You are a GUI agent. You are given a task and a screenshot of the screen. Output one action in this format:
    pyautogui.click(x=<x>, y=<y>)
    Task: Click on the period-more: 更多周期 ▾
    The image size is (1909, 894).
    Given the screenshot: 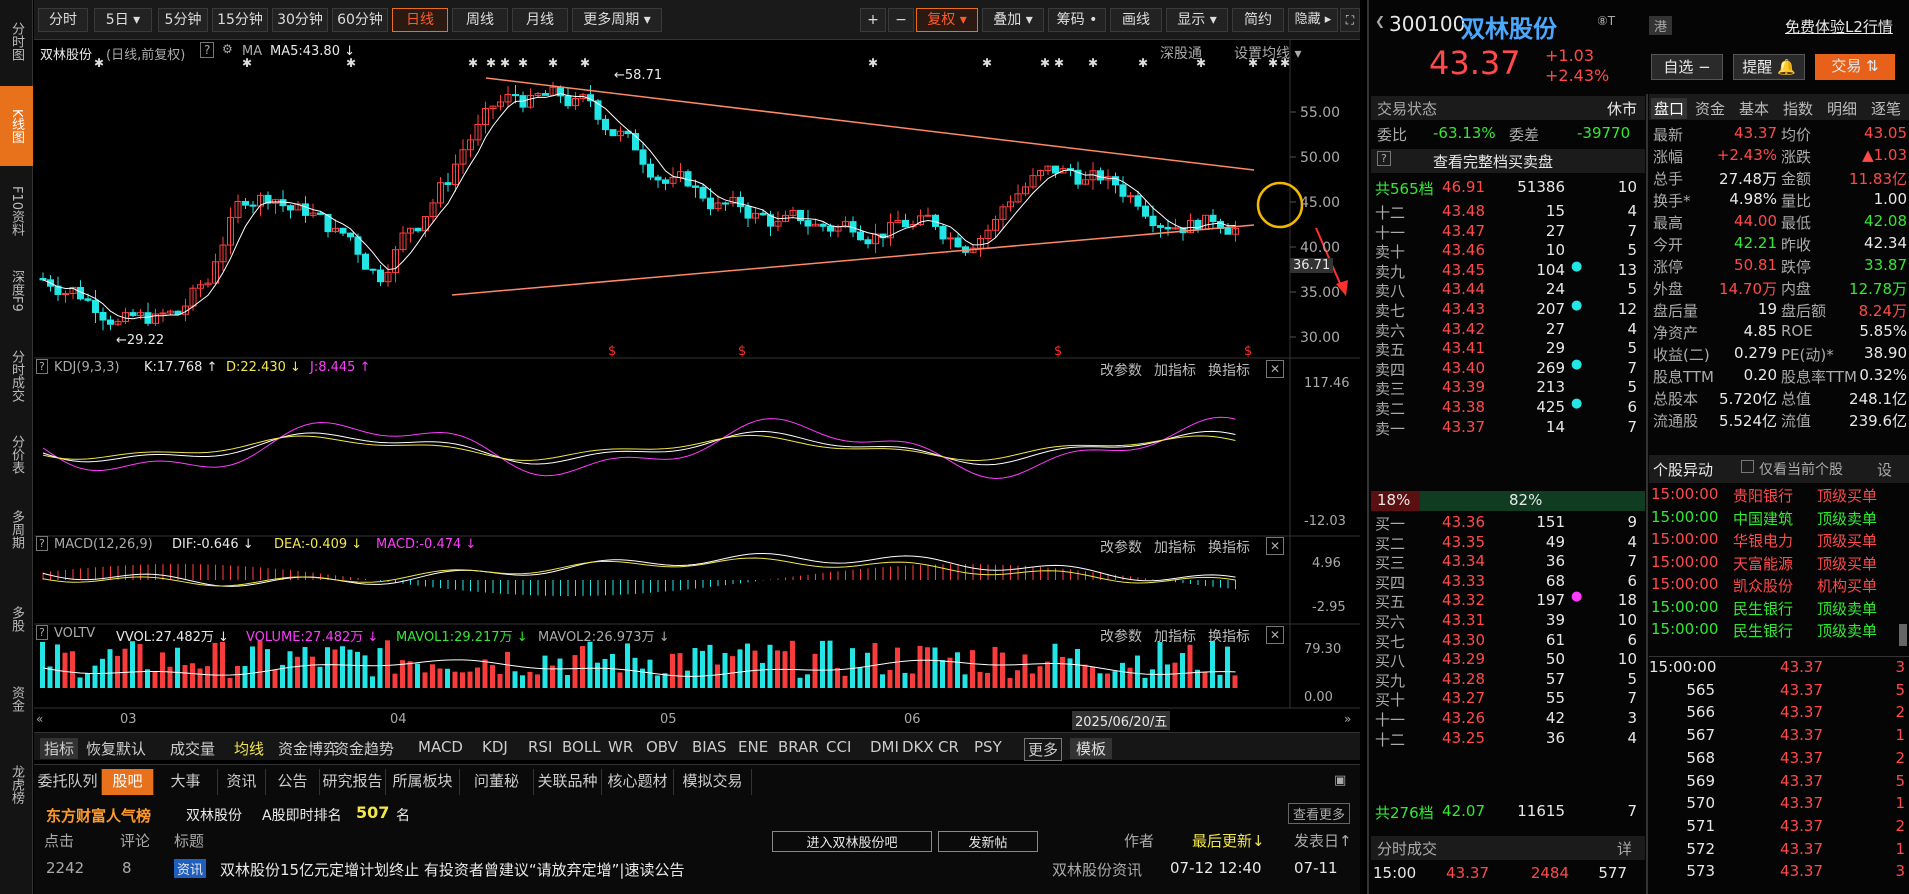 What is the action you would take?
    pyautogui.click(x=617, y=20)
    